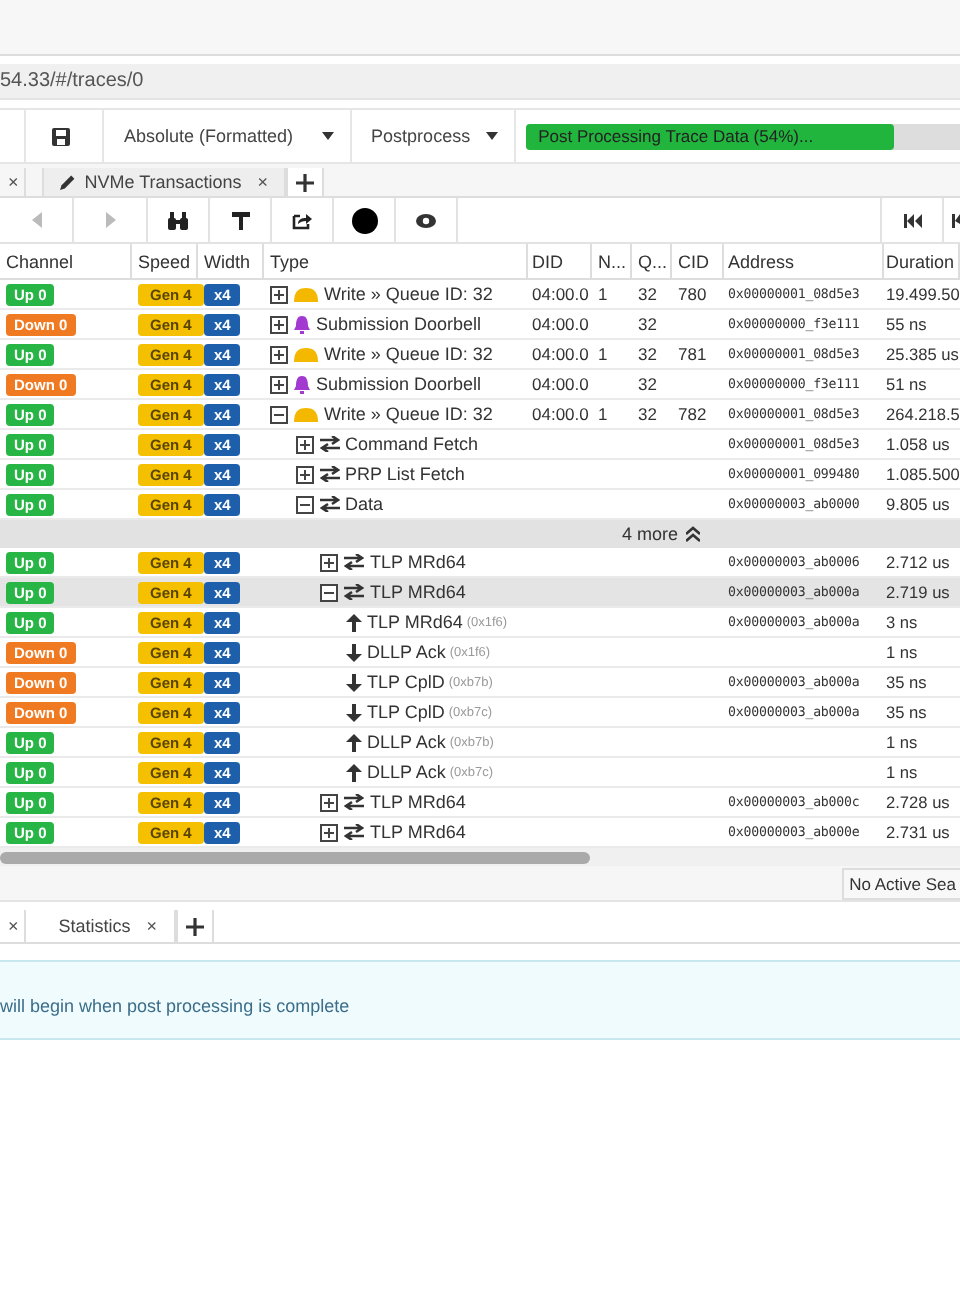  Describe the element at coordinates (364, 220) in the screenshot. I see `record-icon` at that location.